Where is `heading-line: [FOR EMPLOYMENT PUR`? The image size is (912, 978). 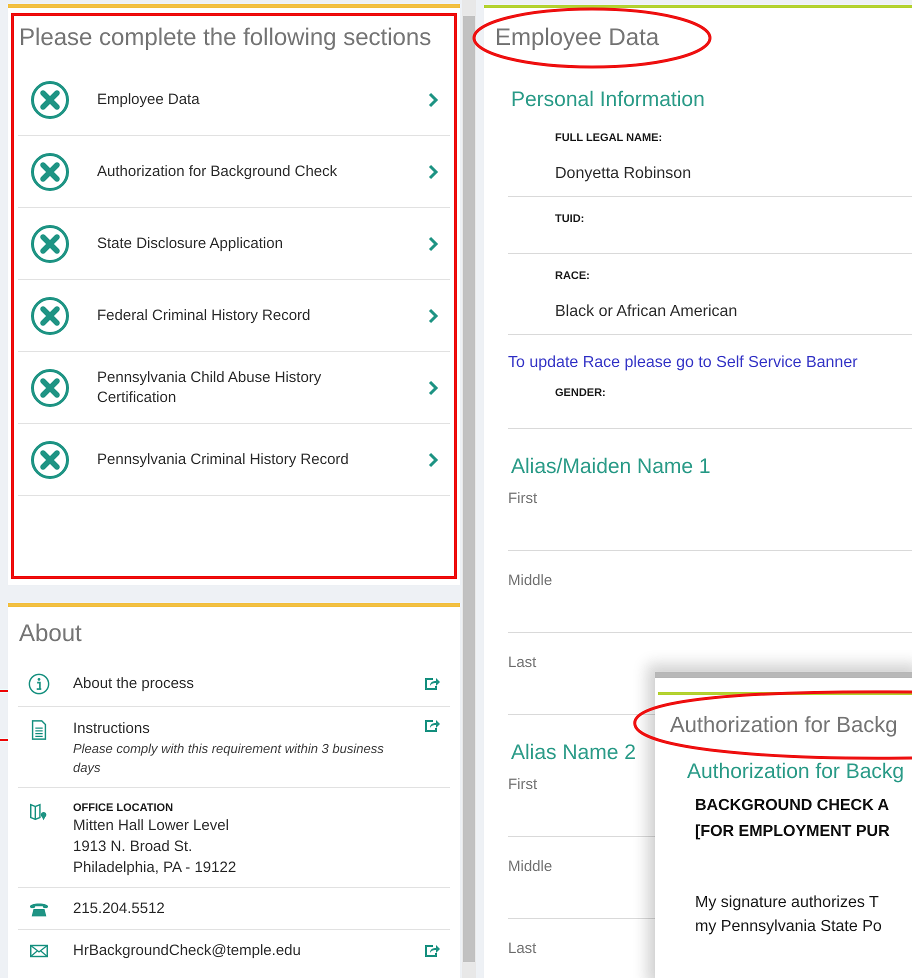 heading-line: [FOR EMPLOYMENT PUR is located at coordinates (793, 832).